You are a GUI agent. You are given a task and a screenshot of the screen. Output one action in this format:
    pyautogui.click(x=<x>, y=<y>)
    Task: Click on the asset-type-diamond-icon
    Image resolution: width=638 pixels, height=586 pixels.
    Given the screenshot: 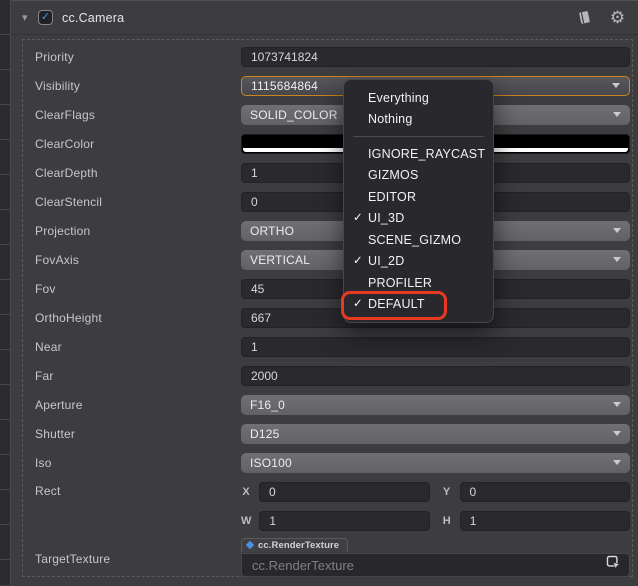 What is the action you would take?
    pyautogui.click(x=250, y=545)
    